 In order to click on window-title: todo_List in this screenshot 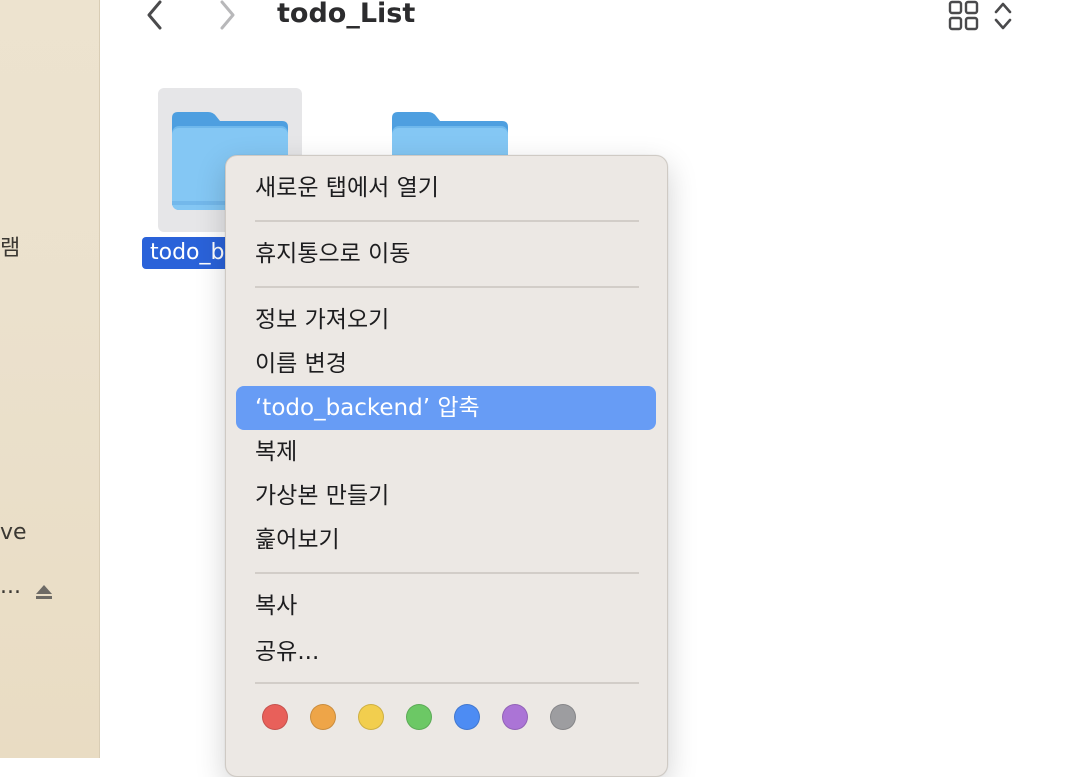, I will do `click(346, 14)`.